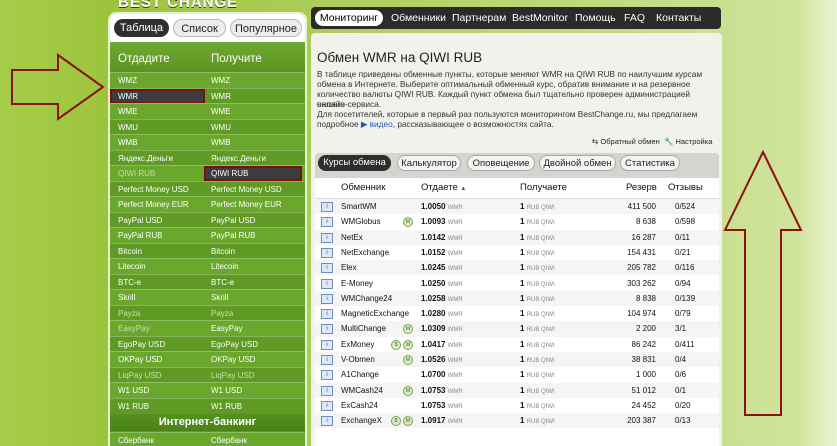 This screenshot has width=837, height=446. What do you see at coordinates (226, 406) in the screenshot?
I see `get-currency-option: W1 RUB` at bounding box center [226, 406].